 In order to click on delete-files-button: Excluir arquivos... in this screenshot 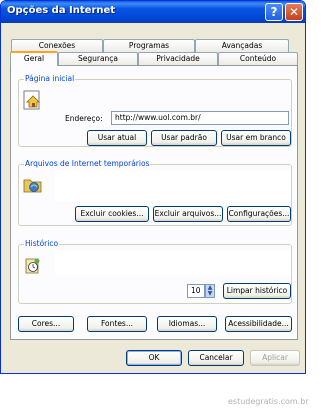, I will do `click(188, 214)`.